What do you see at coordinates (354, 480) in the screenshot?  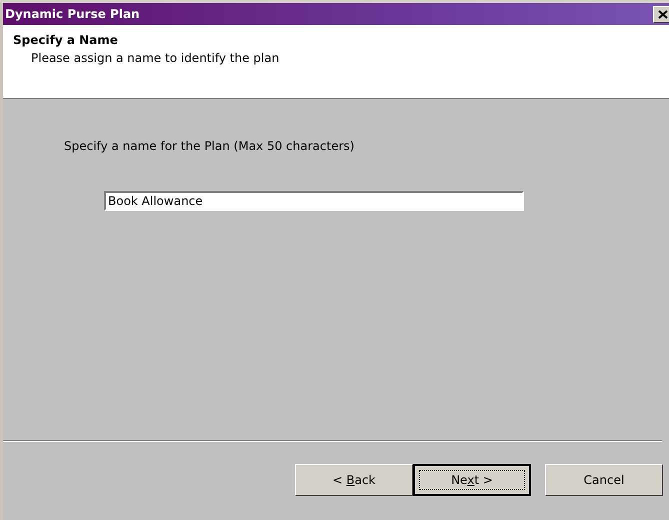 I see `wizard-button: < Back` at bounding box center [354, 480].